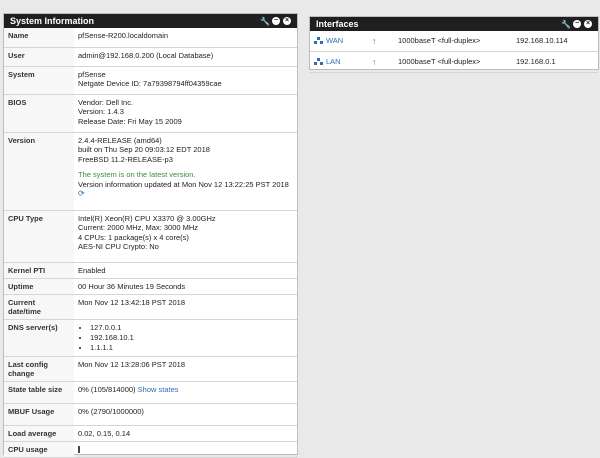 This screenshot has height=458, width=600. Describe the element at coordinates (191, 338) in the screenshot. I see `list-item: 192.168.10.1` at that location.